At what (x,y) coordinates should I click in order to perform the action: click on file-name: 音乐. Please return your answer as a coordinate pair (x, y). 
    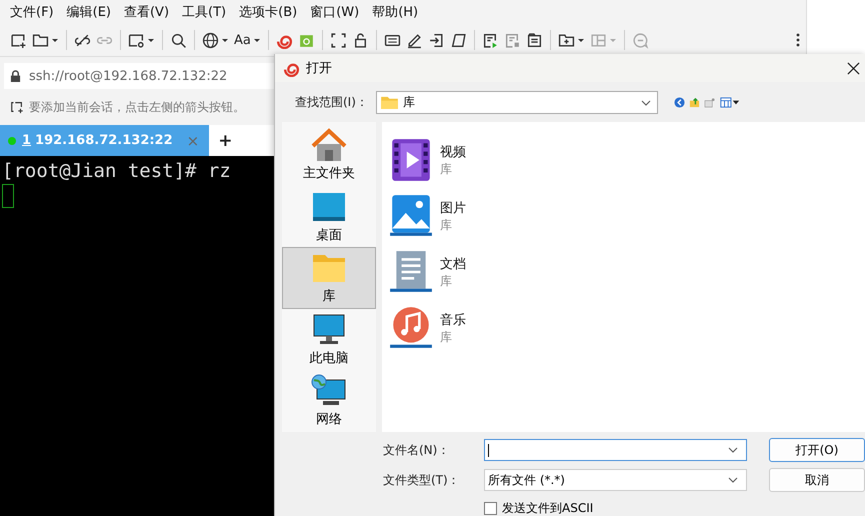
    Looking at the image, I should click on (453, 320).